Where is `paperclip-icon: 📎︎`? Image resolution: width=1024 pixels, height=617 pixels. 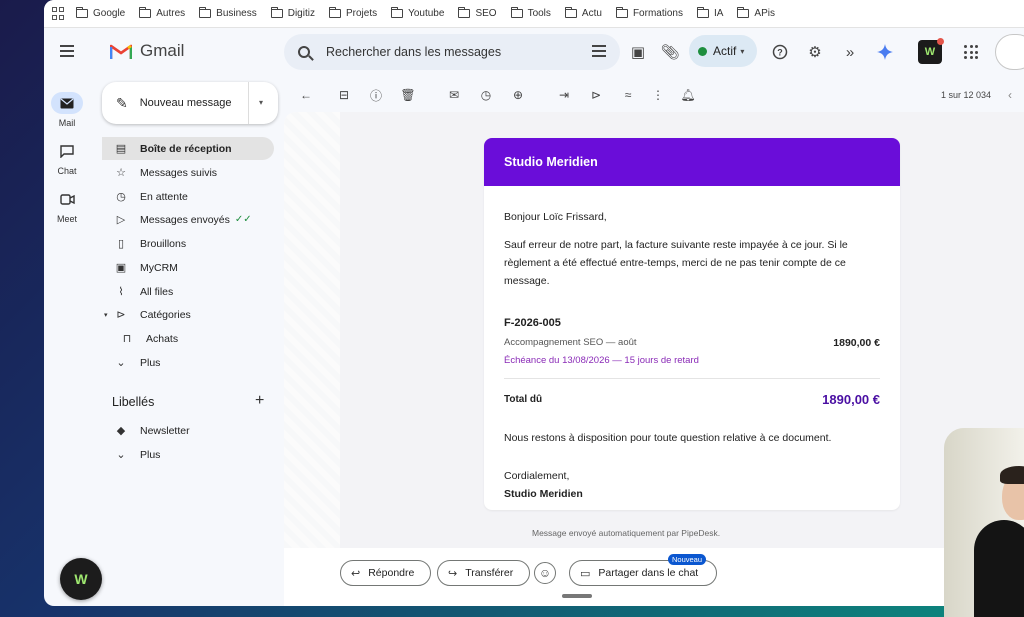 paperclip-icon: 📎︎ is located at coordinates (669, 52).